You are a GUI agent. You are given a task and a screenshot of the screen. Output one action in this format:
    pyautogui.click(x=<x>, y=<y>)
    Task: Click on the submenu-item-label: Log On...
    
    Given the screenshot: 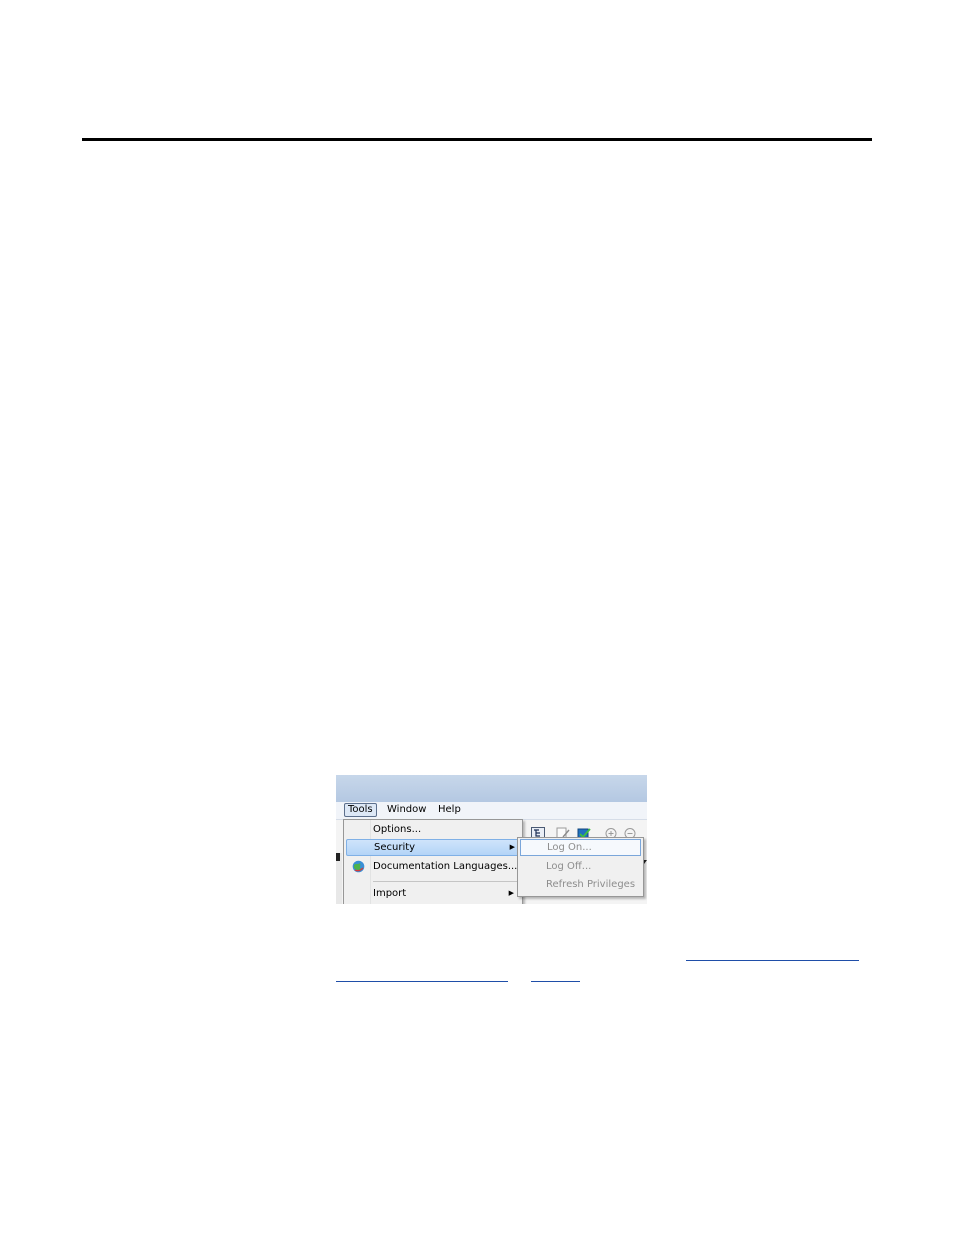 What is the action you would take?
    pyautogui.click(x=569, y=847)
    